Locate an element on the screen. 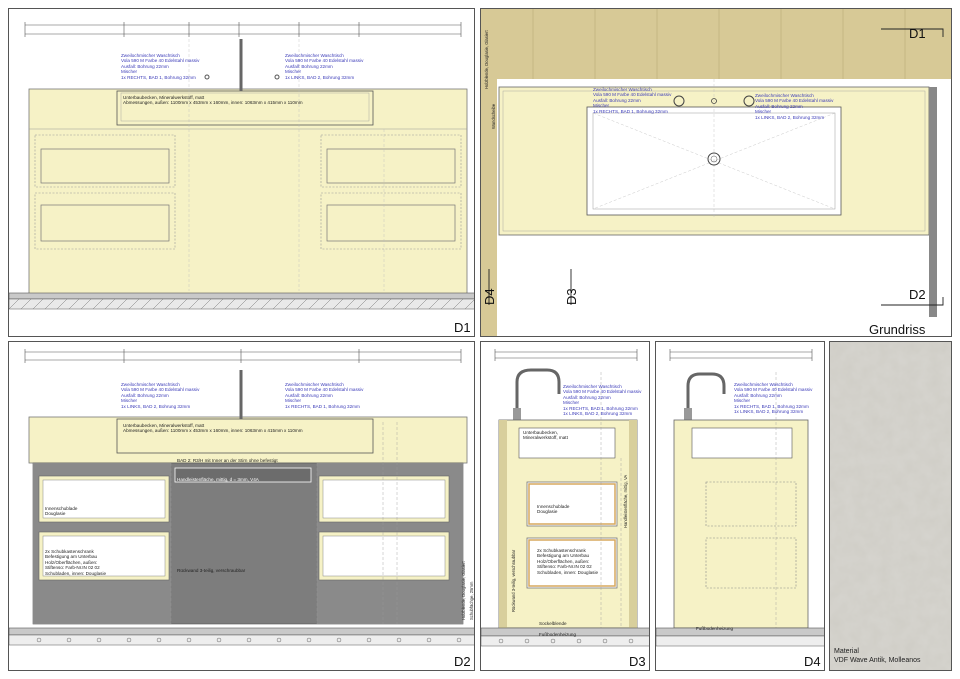  material-name: VDF Wave Antik, Molleanos is located at coordinates (877, 660).